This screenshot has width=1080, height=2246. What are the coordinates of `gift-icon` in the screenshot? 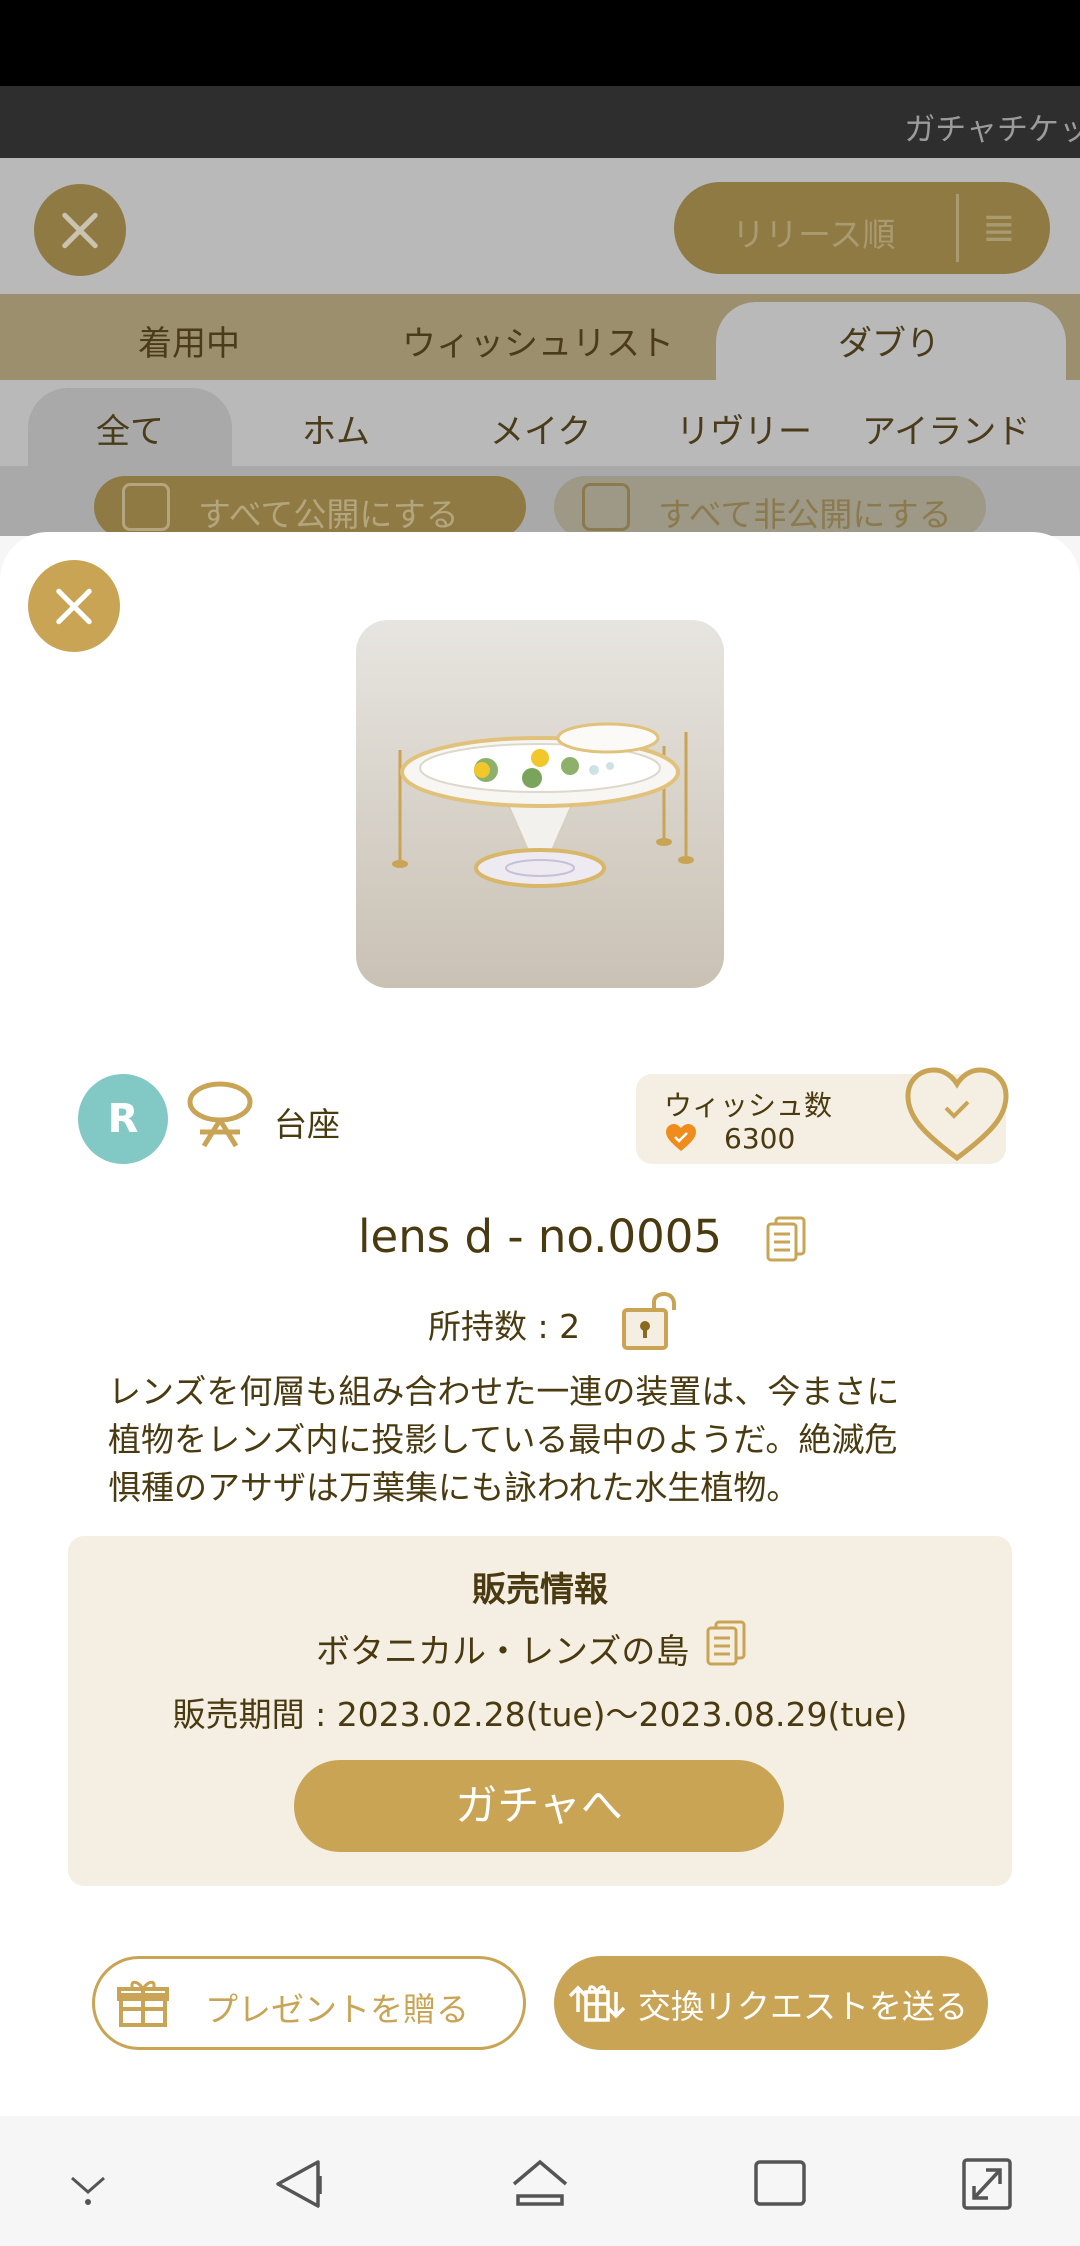 It's located at (143, 2003).